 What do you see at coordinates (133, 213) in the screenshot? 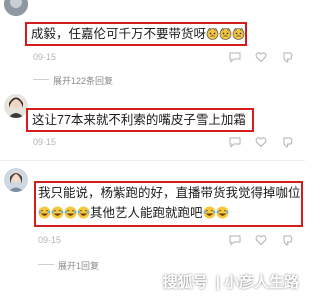
I see `comment-text-line-2: 其他艺人能跑就跑吧` at bounding box center [133, 213].